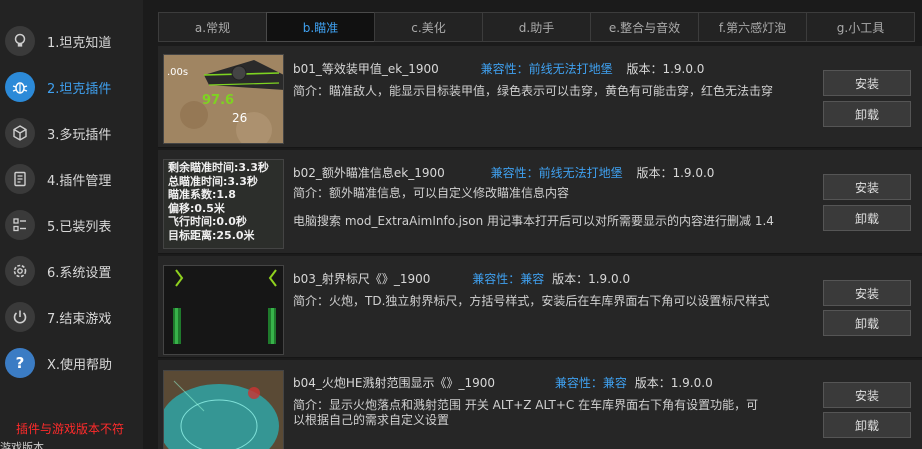  Describe the element at coordinates (20, 133) in the screenshot. I see `cube-icon` at that location.